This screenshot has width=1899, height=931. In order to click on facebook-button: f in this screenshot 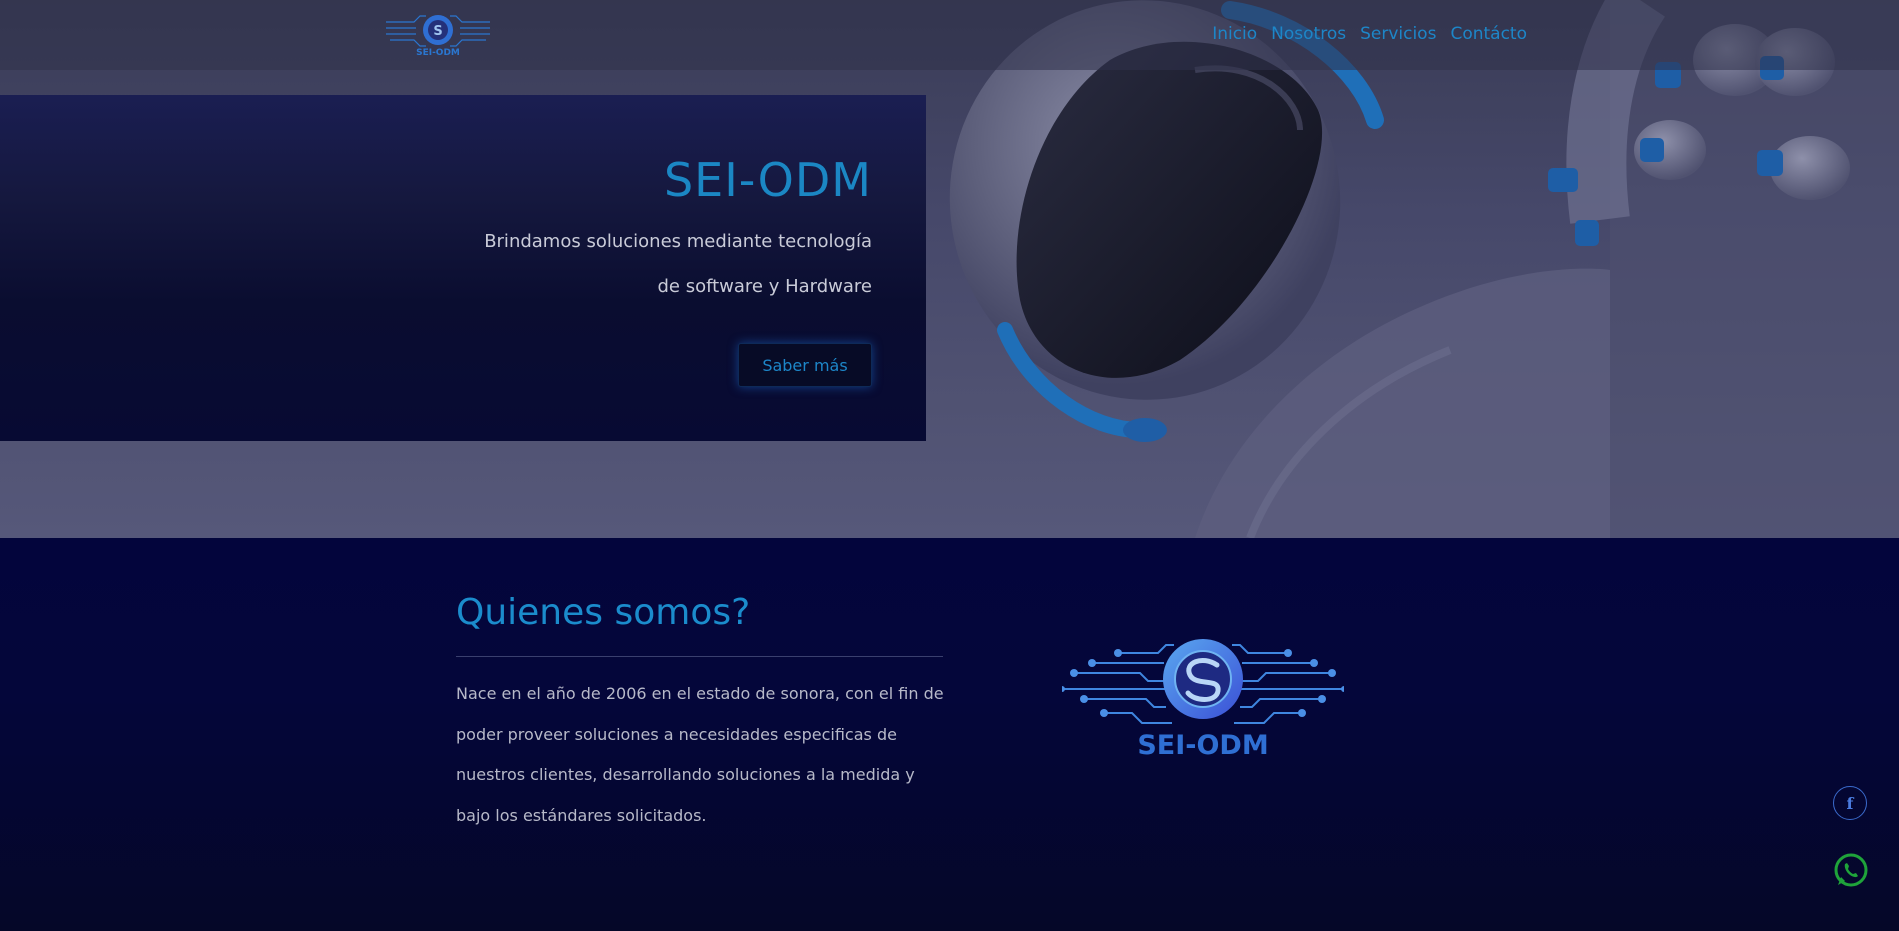, I will do `click(1850, 803)`.